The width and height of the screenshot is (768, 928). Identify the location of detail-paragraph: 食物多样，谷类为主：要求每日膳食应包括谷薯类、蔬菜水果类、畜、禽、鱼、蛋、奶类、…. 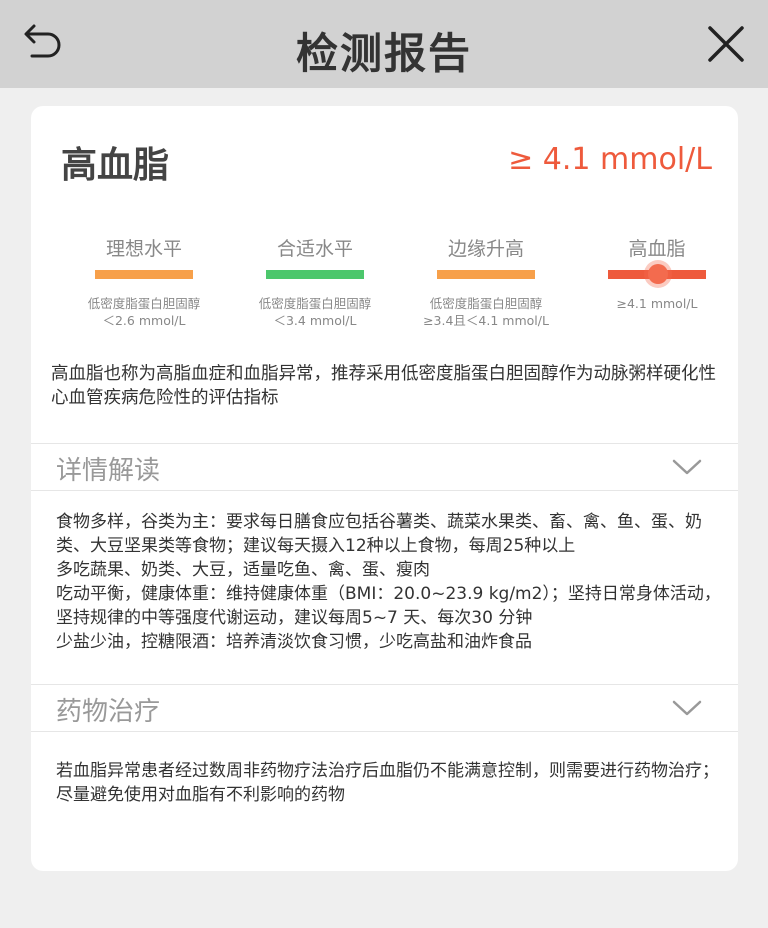
(379, 534).